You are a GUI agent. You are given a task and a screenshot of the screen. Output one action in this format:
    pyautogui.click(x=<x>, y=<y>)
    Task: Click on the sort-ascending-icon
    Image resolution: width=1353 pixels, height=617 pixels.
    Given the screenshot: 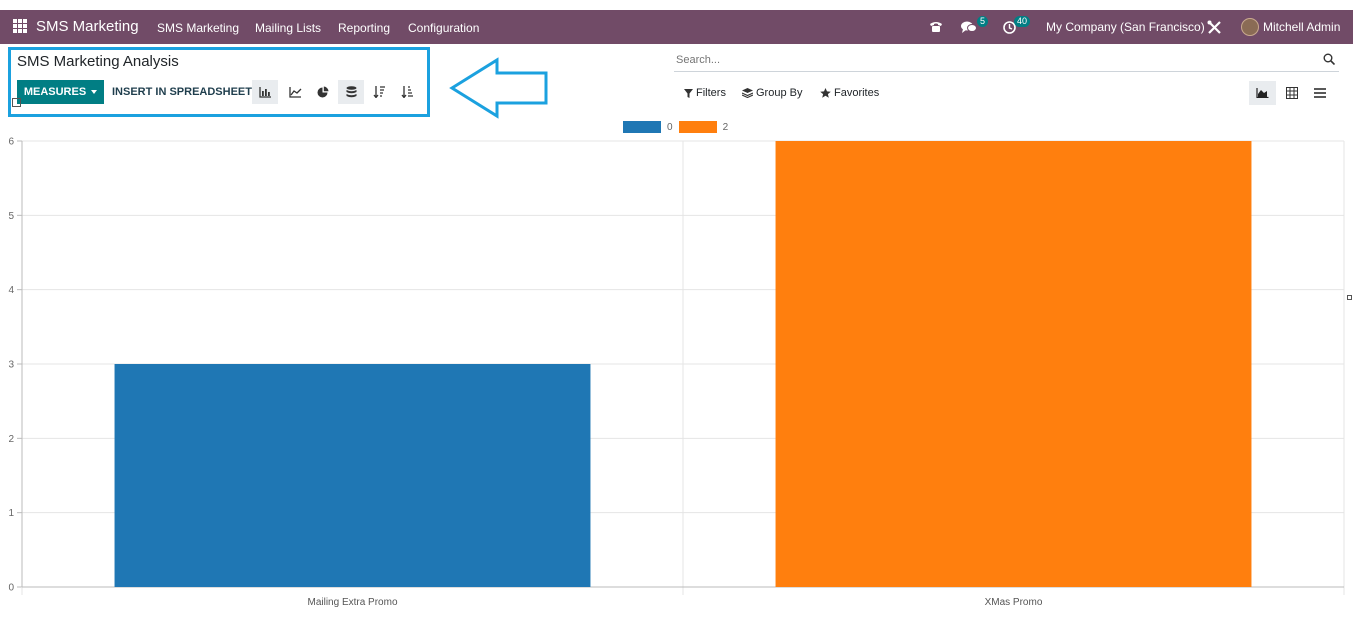 What is the action you would take?
    pyautogui.click(x=407, y=92)
    